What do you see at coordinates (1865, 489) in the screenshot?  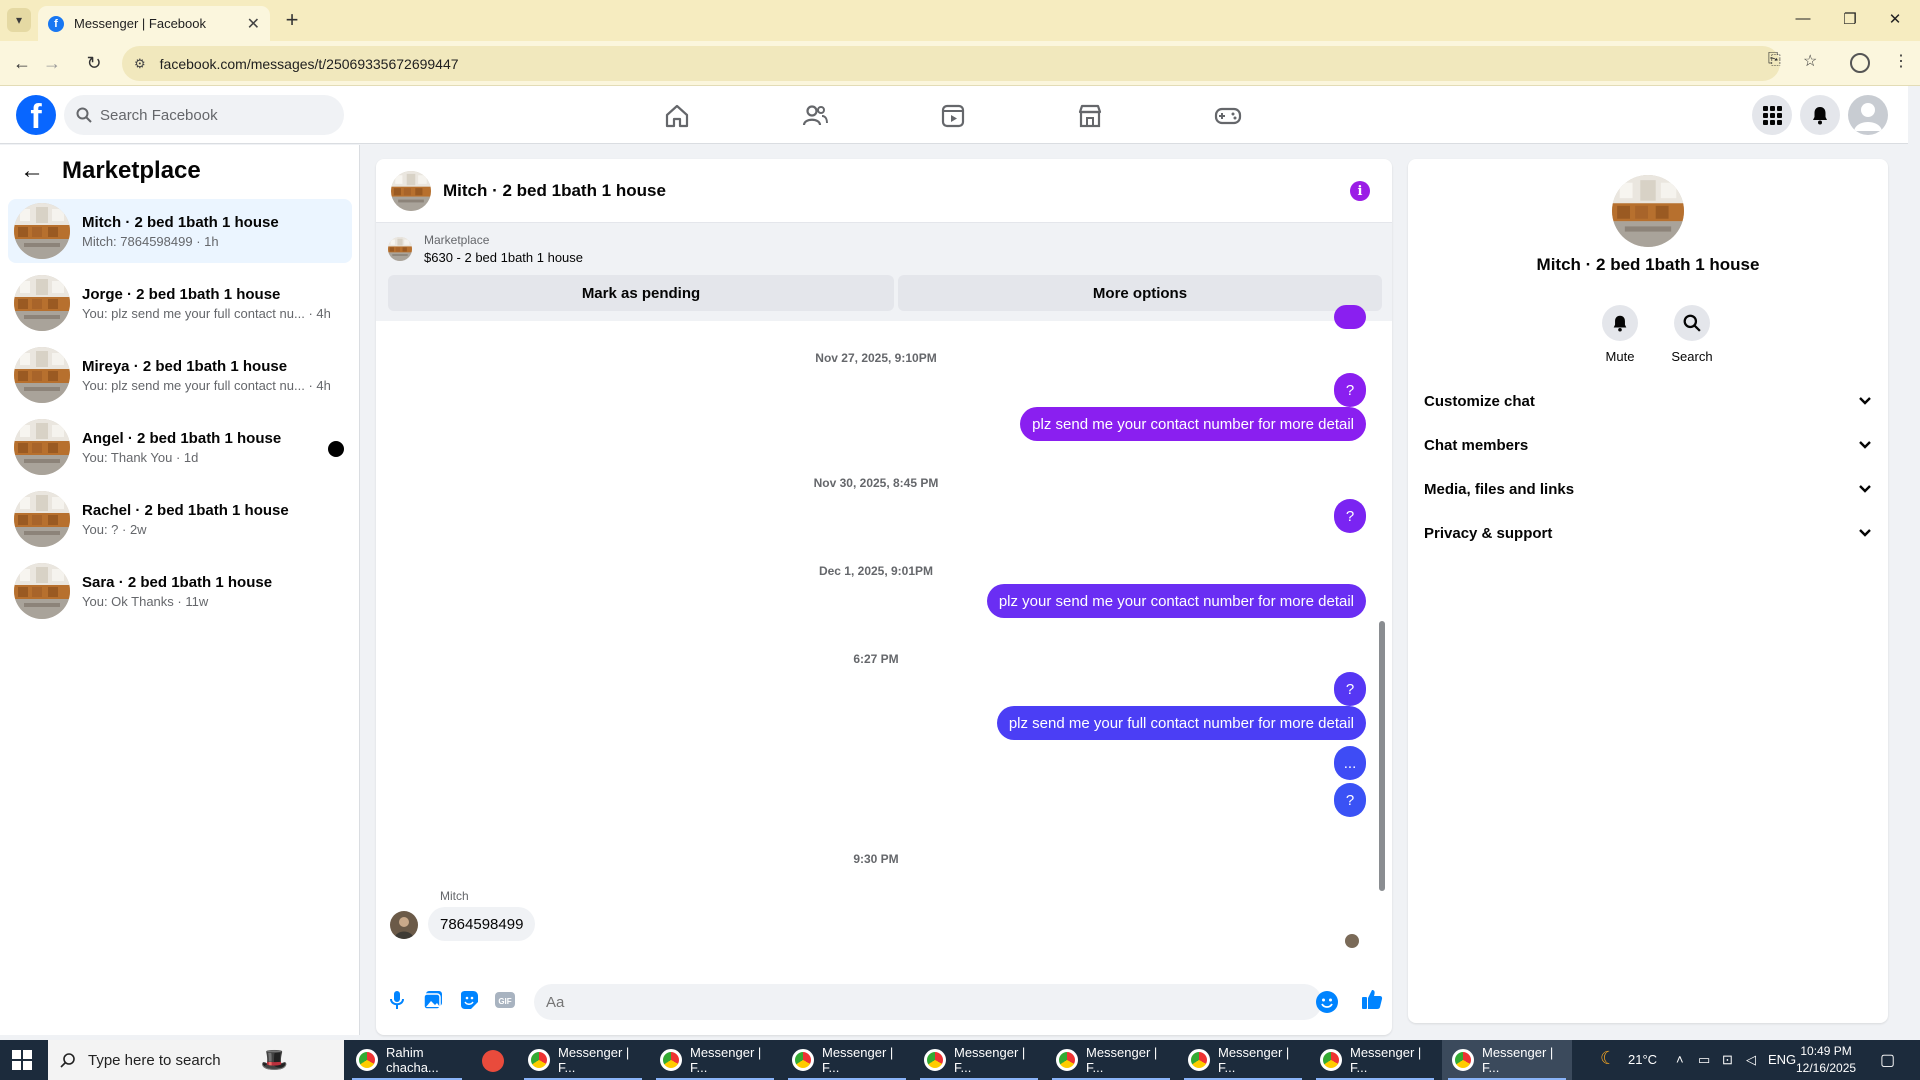 I see `chevron-down-icon` at bounding box center [1865, 489].